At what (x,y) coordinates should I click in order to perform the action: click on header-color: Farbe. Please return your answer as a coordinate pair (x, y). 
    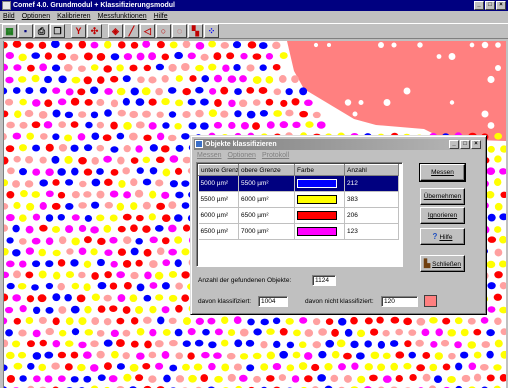
    Looking at the image, I should click on (319, 170).